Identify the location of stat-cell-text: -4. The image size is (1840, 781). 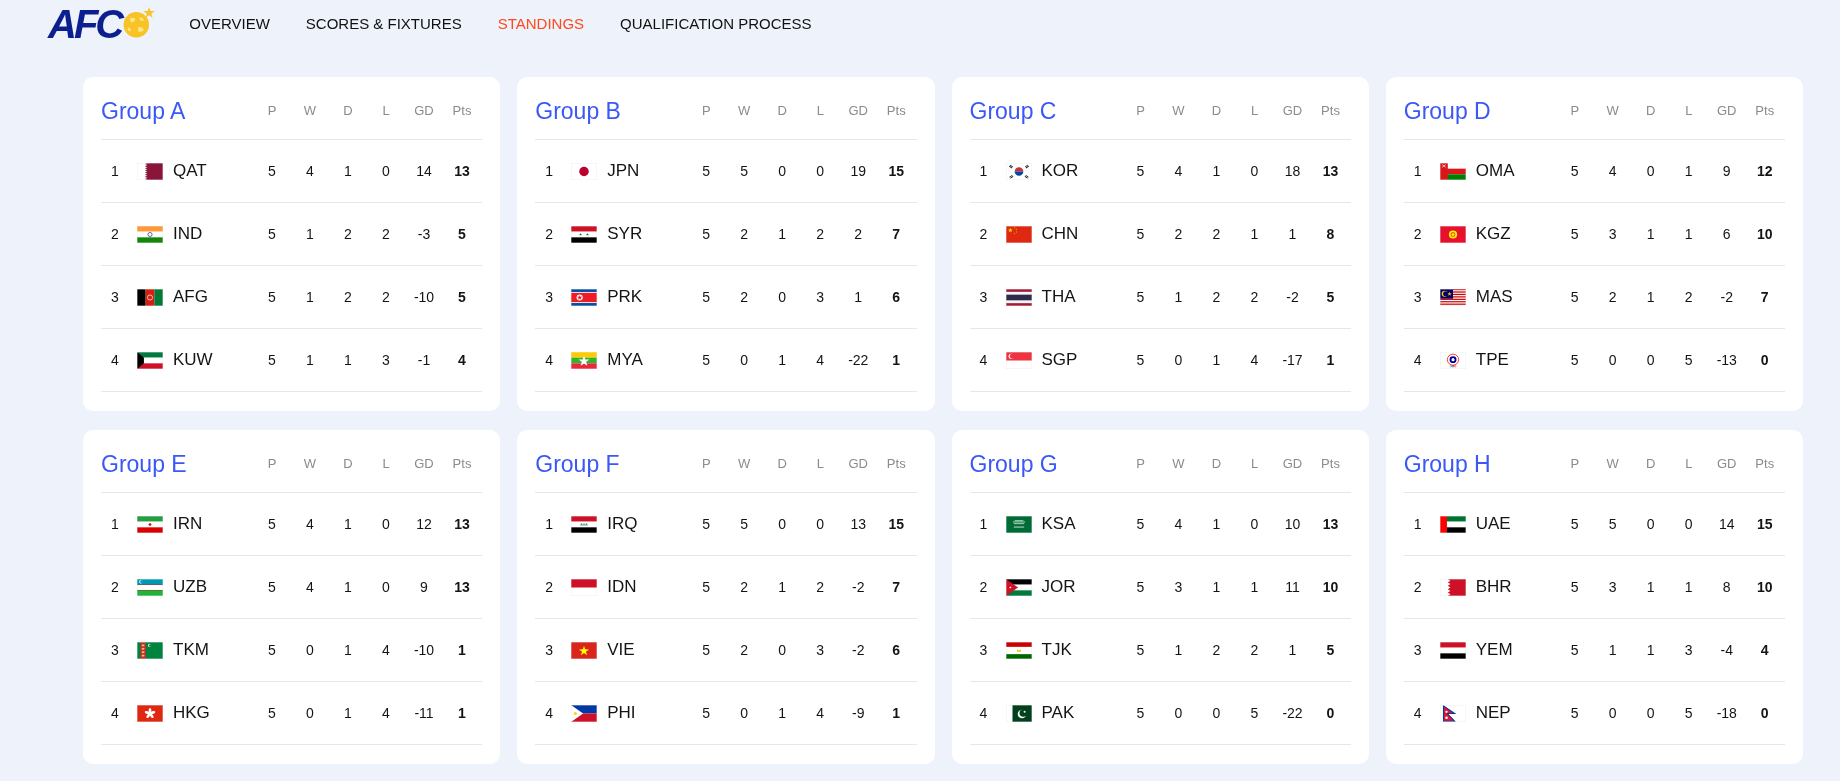
(1726, 650).